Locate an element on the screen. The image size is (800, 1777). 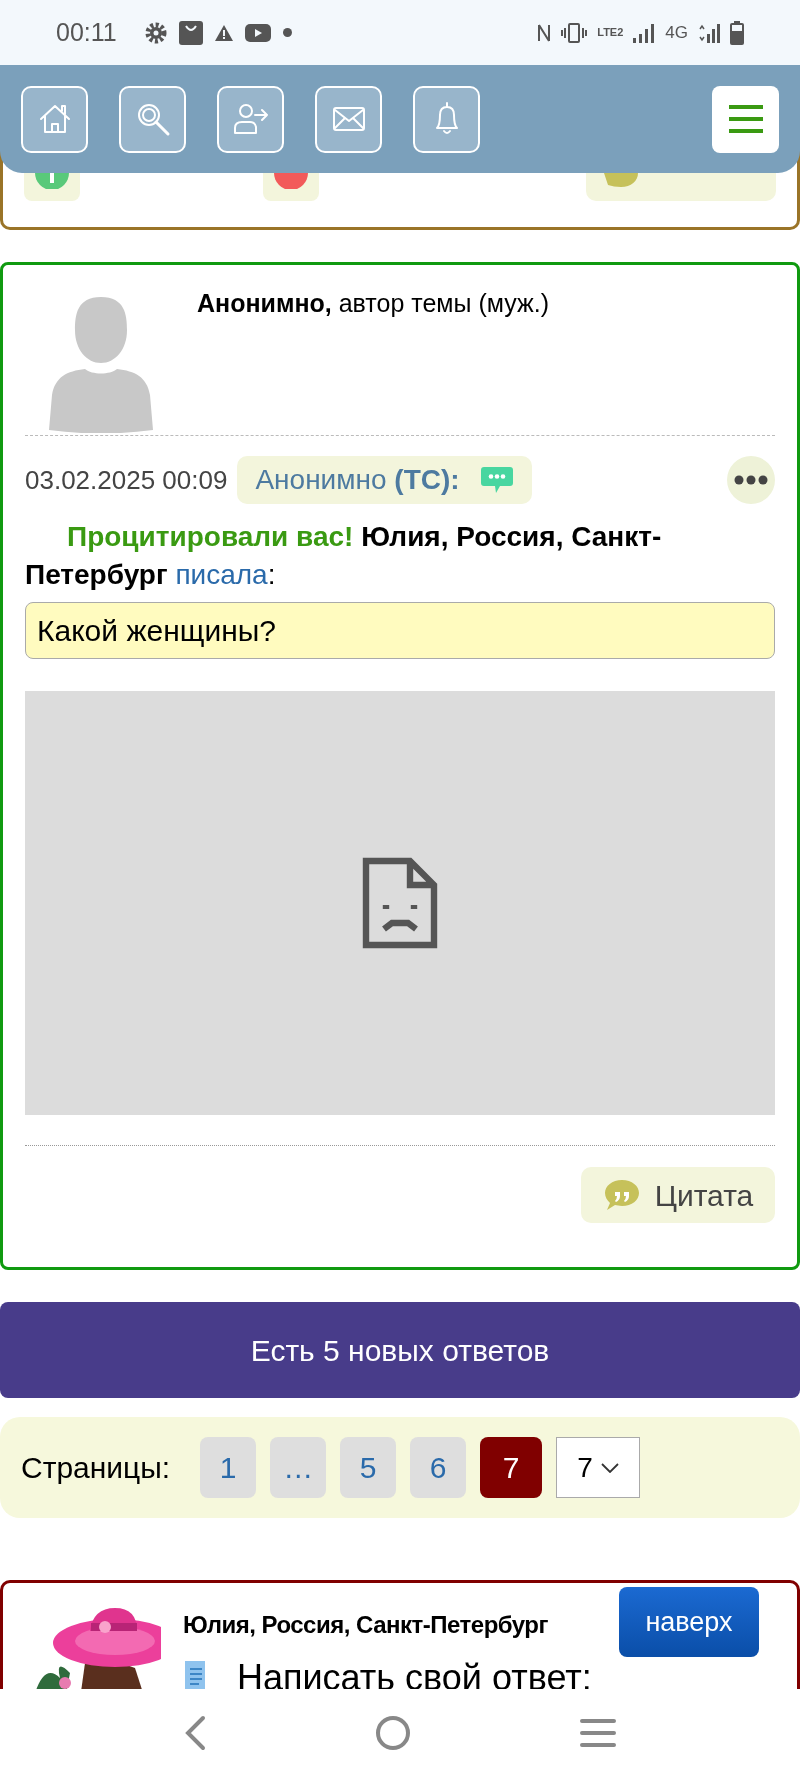
volte-label: LTE2 is located at coordinates (610, 32).